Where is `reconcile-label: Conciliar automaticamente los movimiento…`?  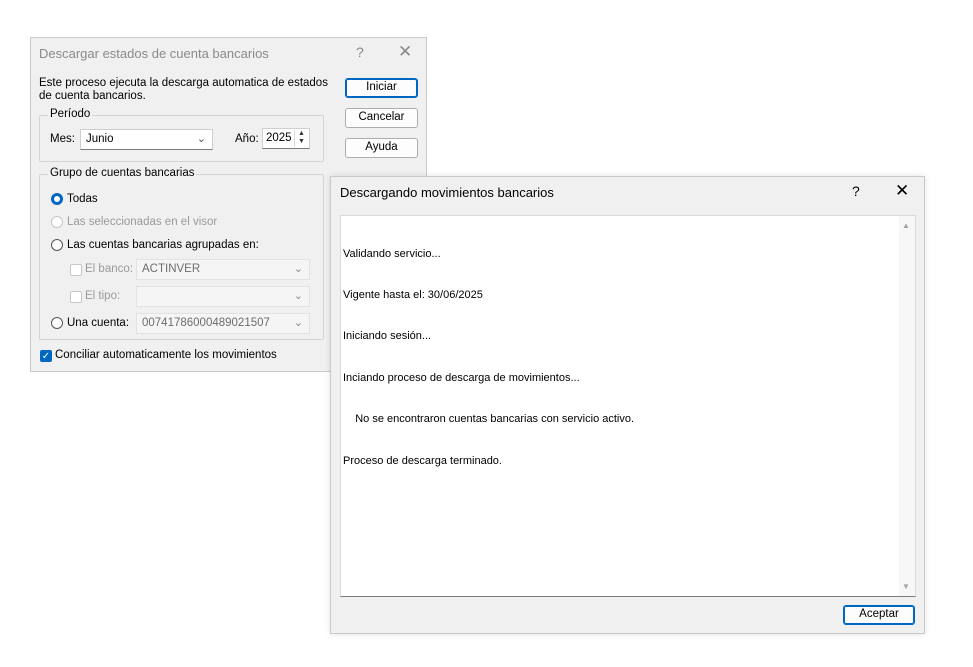
reconcile-label: Conciliar automaticamente los movimiento… is located at coordinates (166, 355).